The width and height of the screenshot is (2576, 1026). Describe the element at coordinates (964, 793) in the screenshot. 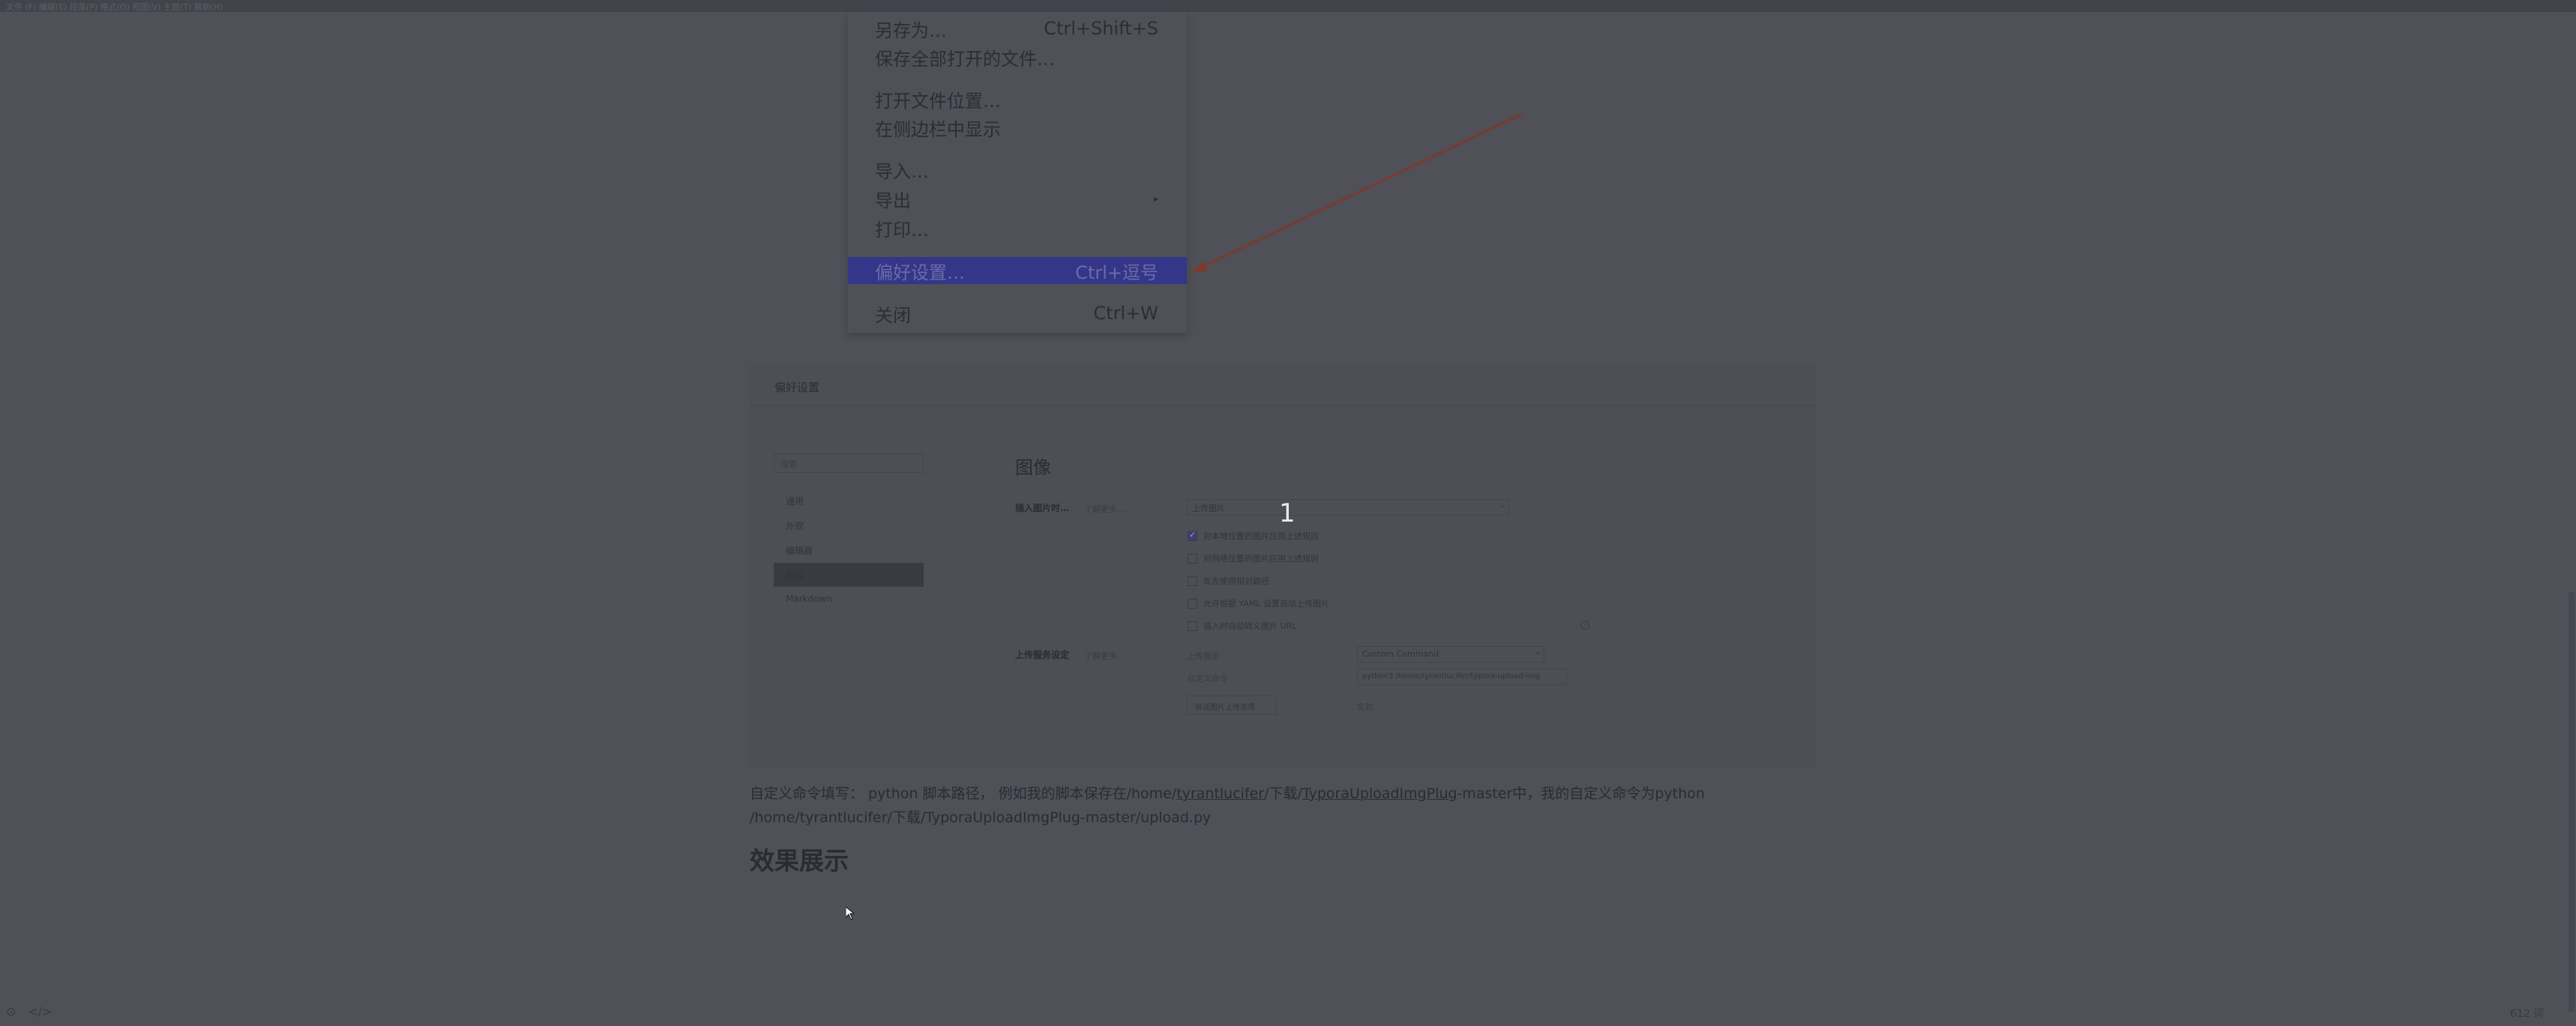

I see `text-span: 自定义命令填写： python 脚本路径， 例如我的脚本保存在/home/` at that location.